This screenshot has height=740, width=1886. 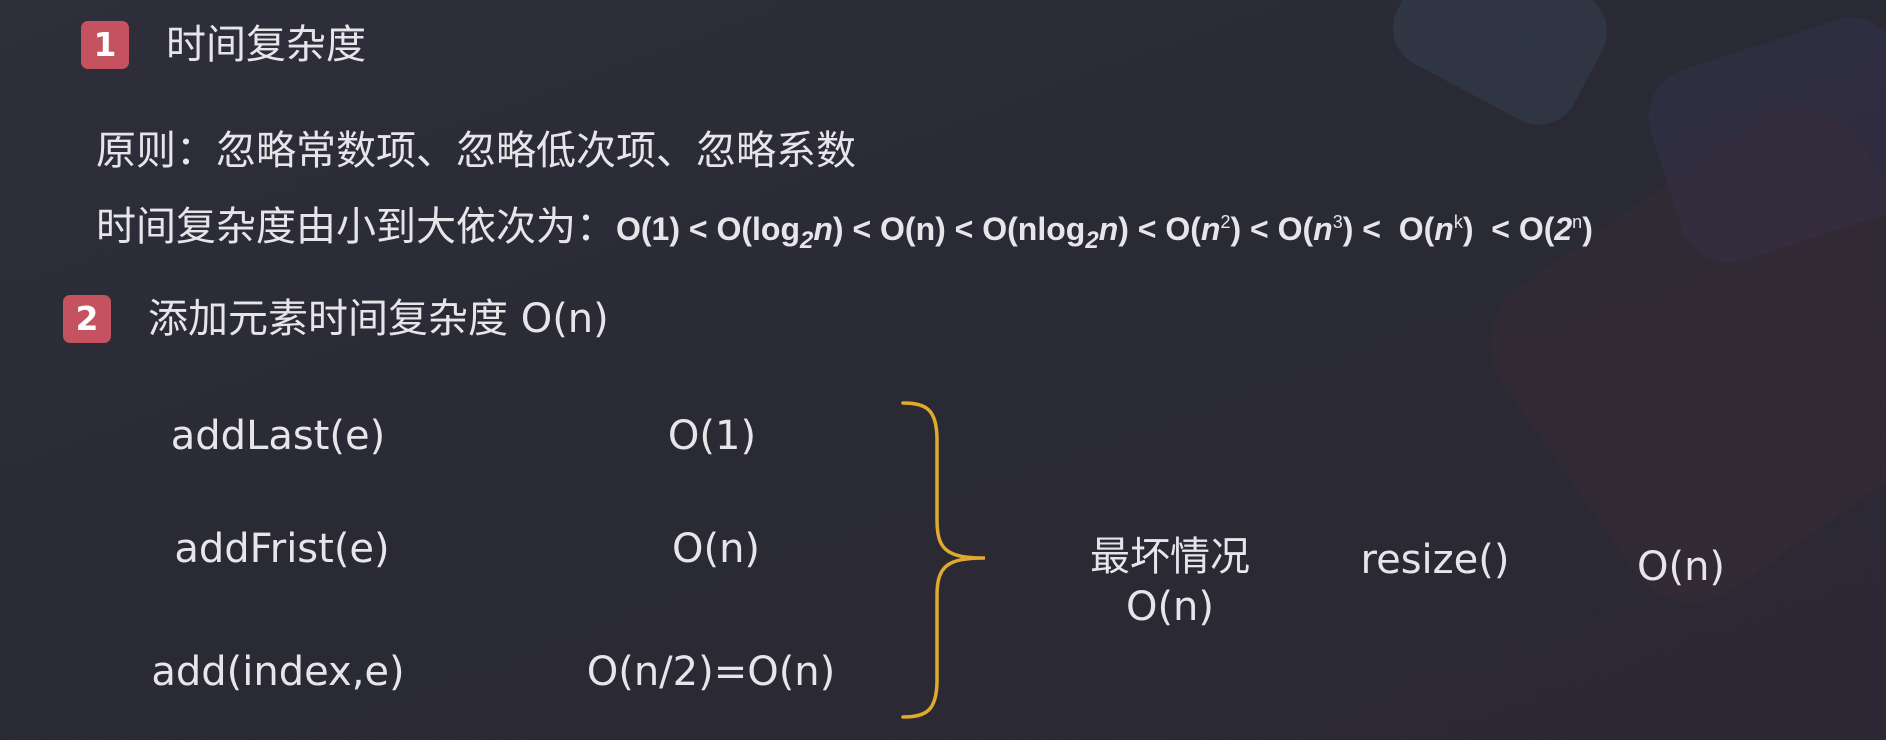 I want to click on worst-case-value: O(n), so click(x=1170, y=607).